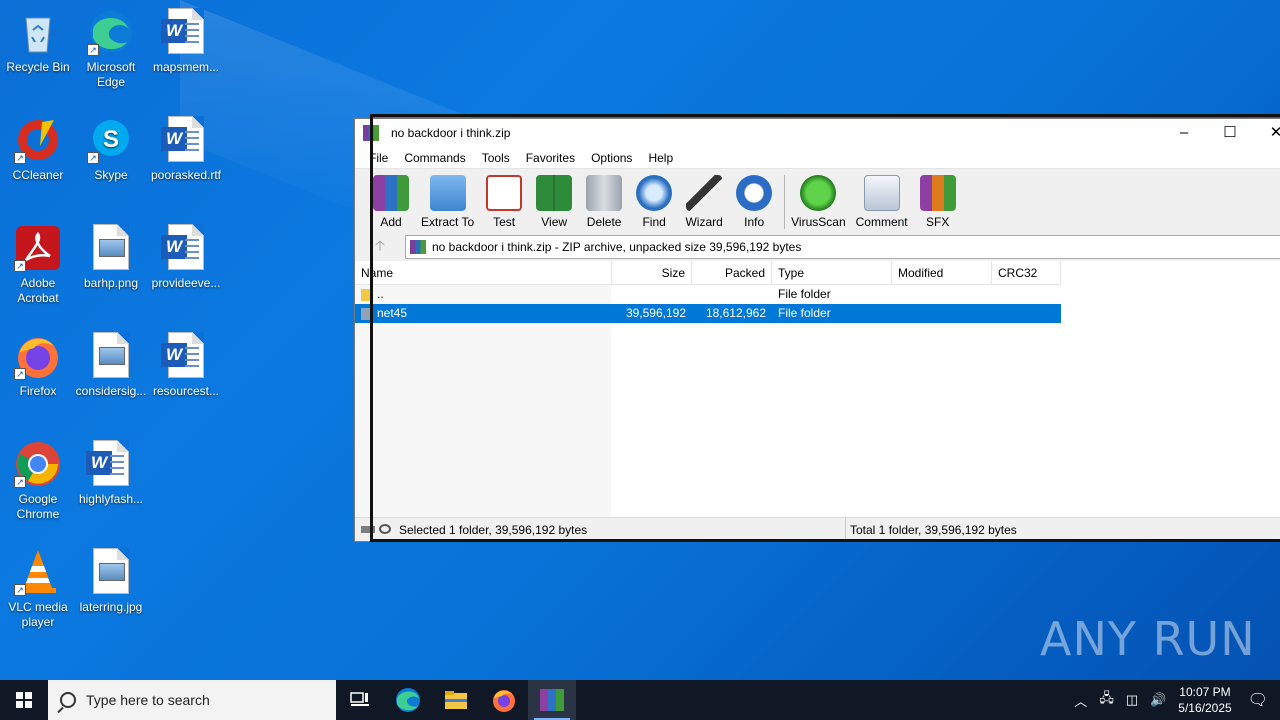 The width and height of the screenshot is (1280, 720). Describe the element at coordinates (504, 700) in the screenshot. I see `taskbar-firefox` at that location.